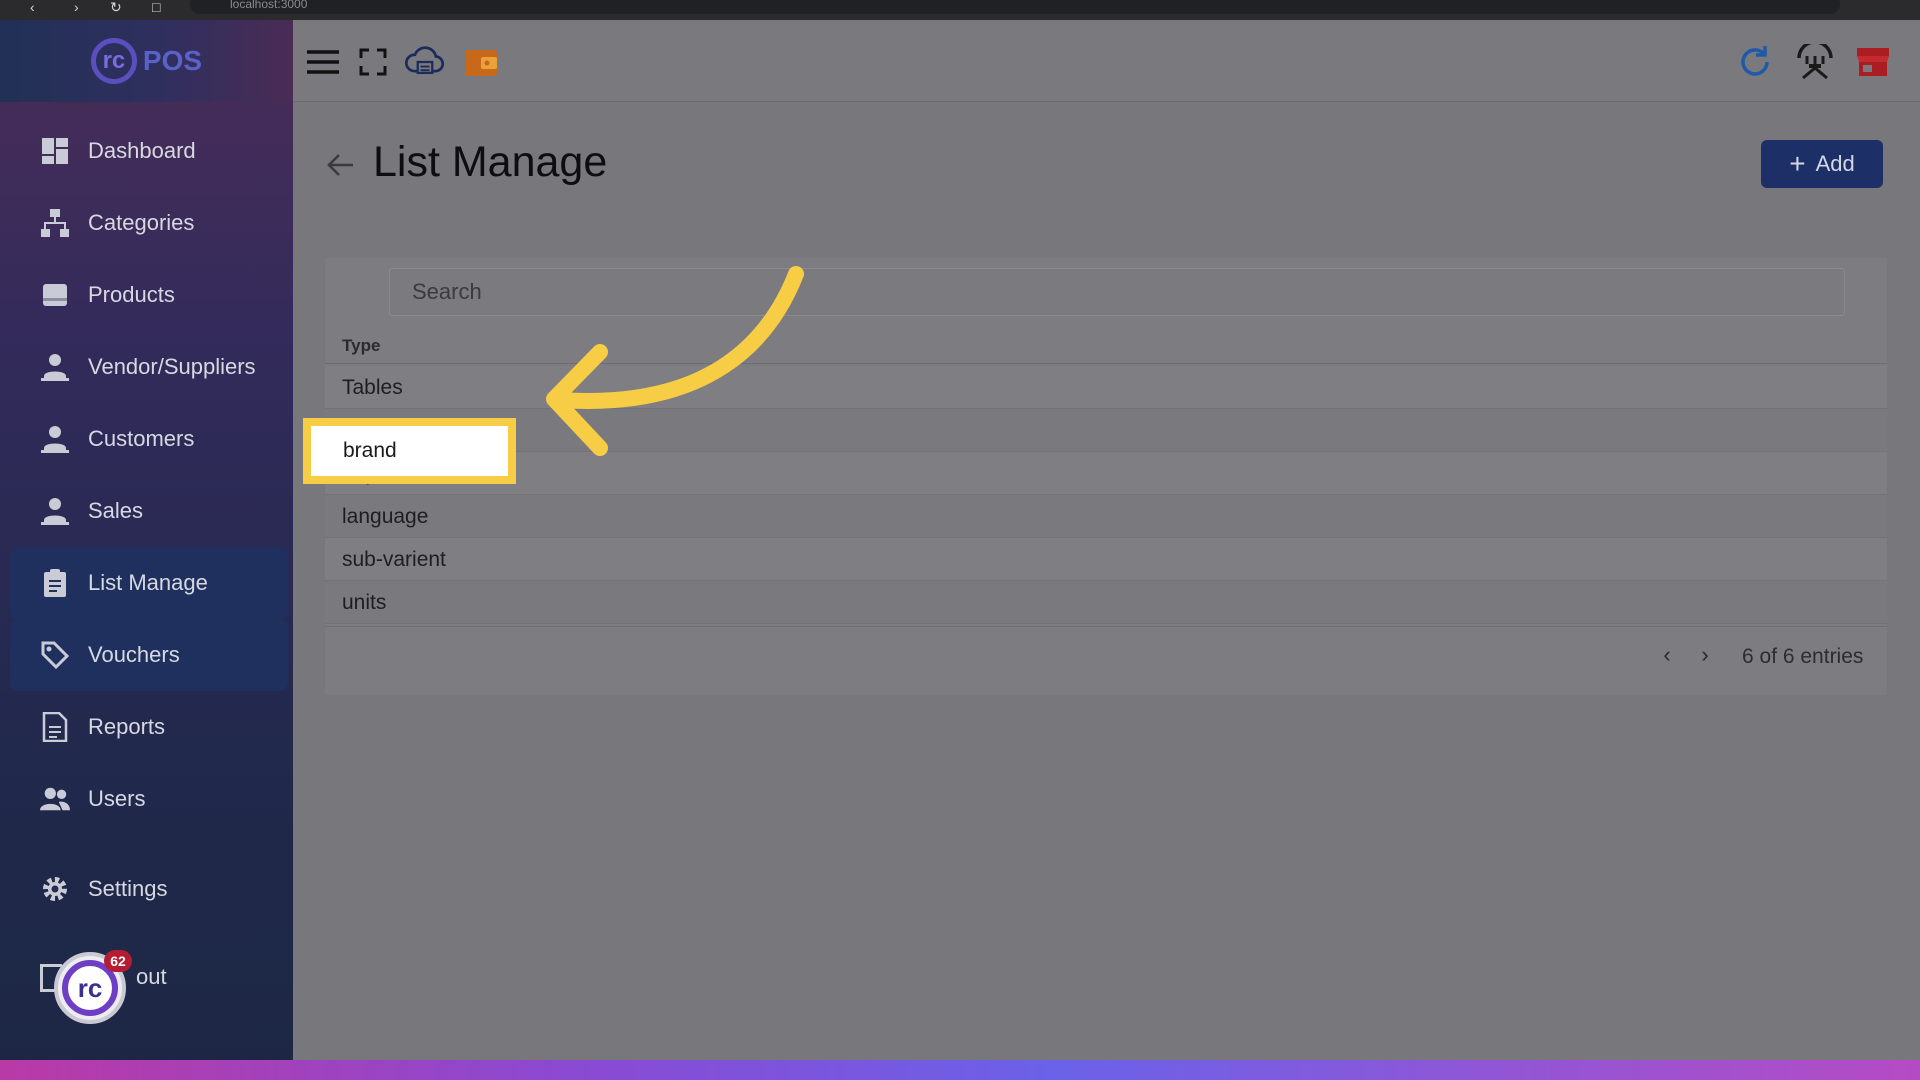  I want to click on tag-icon, so click(55, 655).